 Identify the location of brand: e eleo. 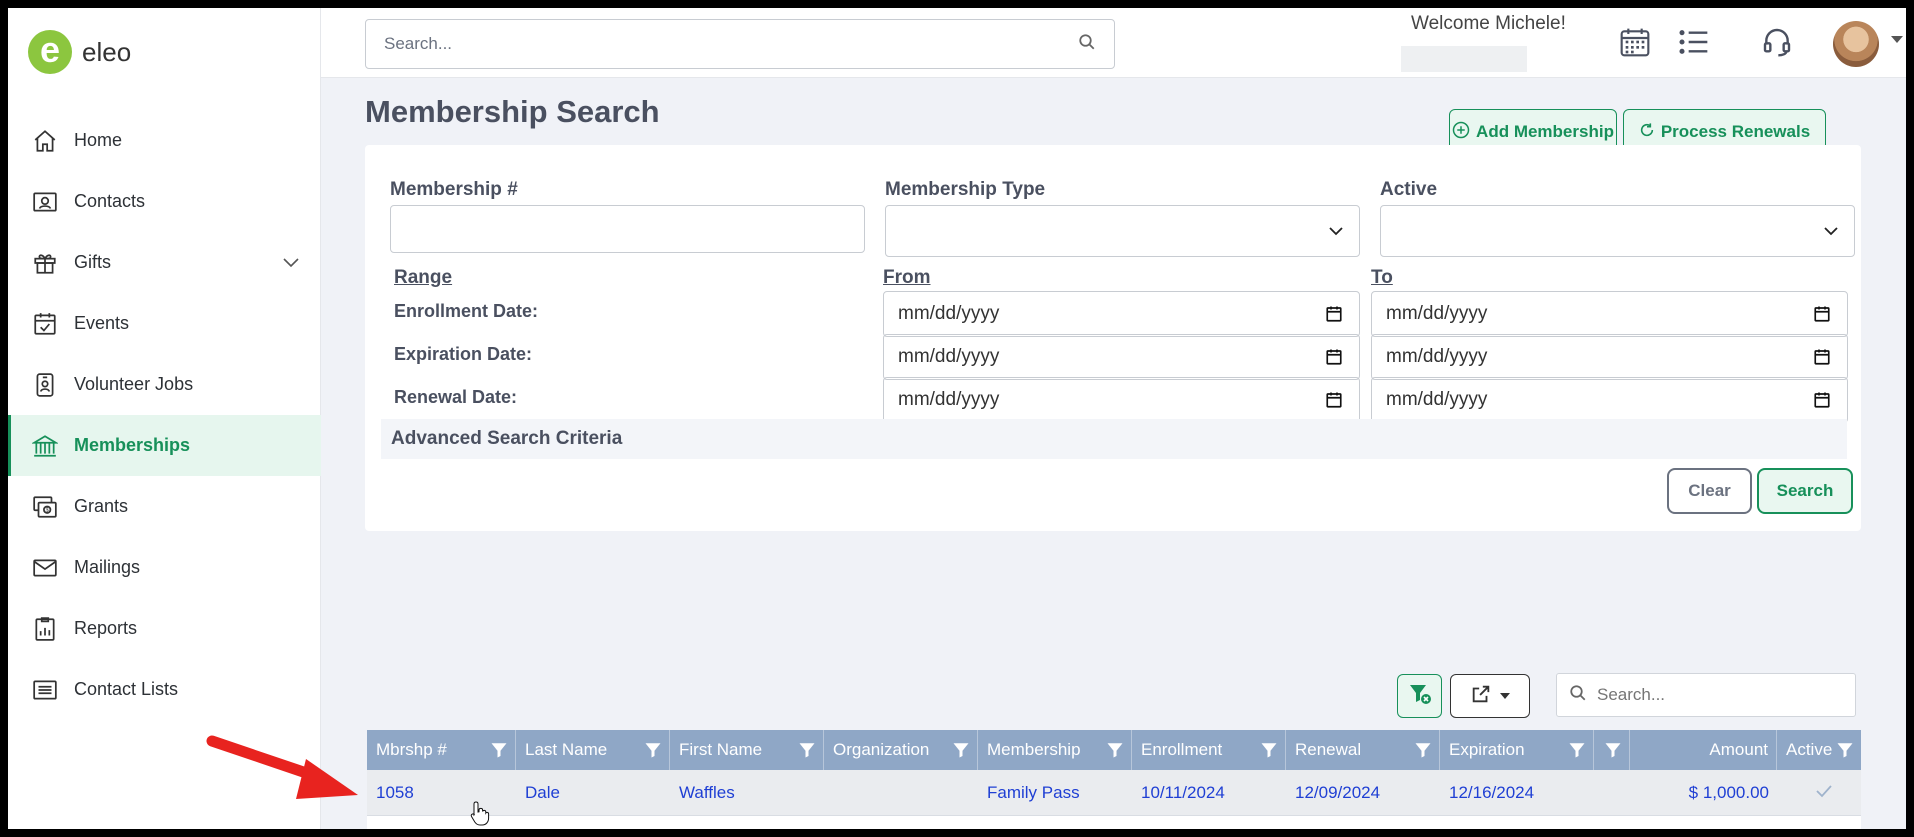
(79, 52).